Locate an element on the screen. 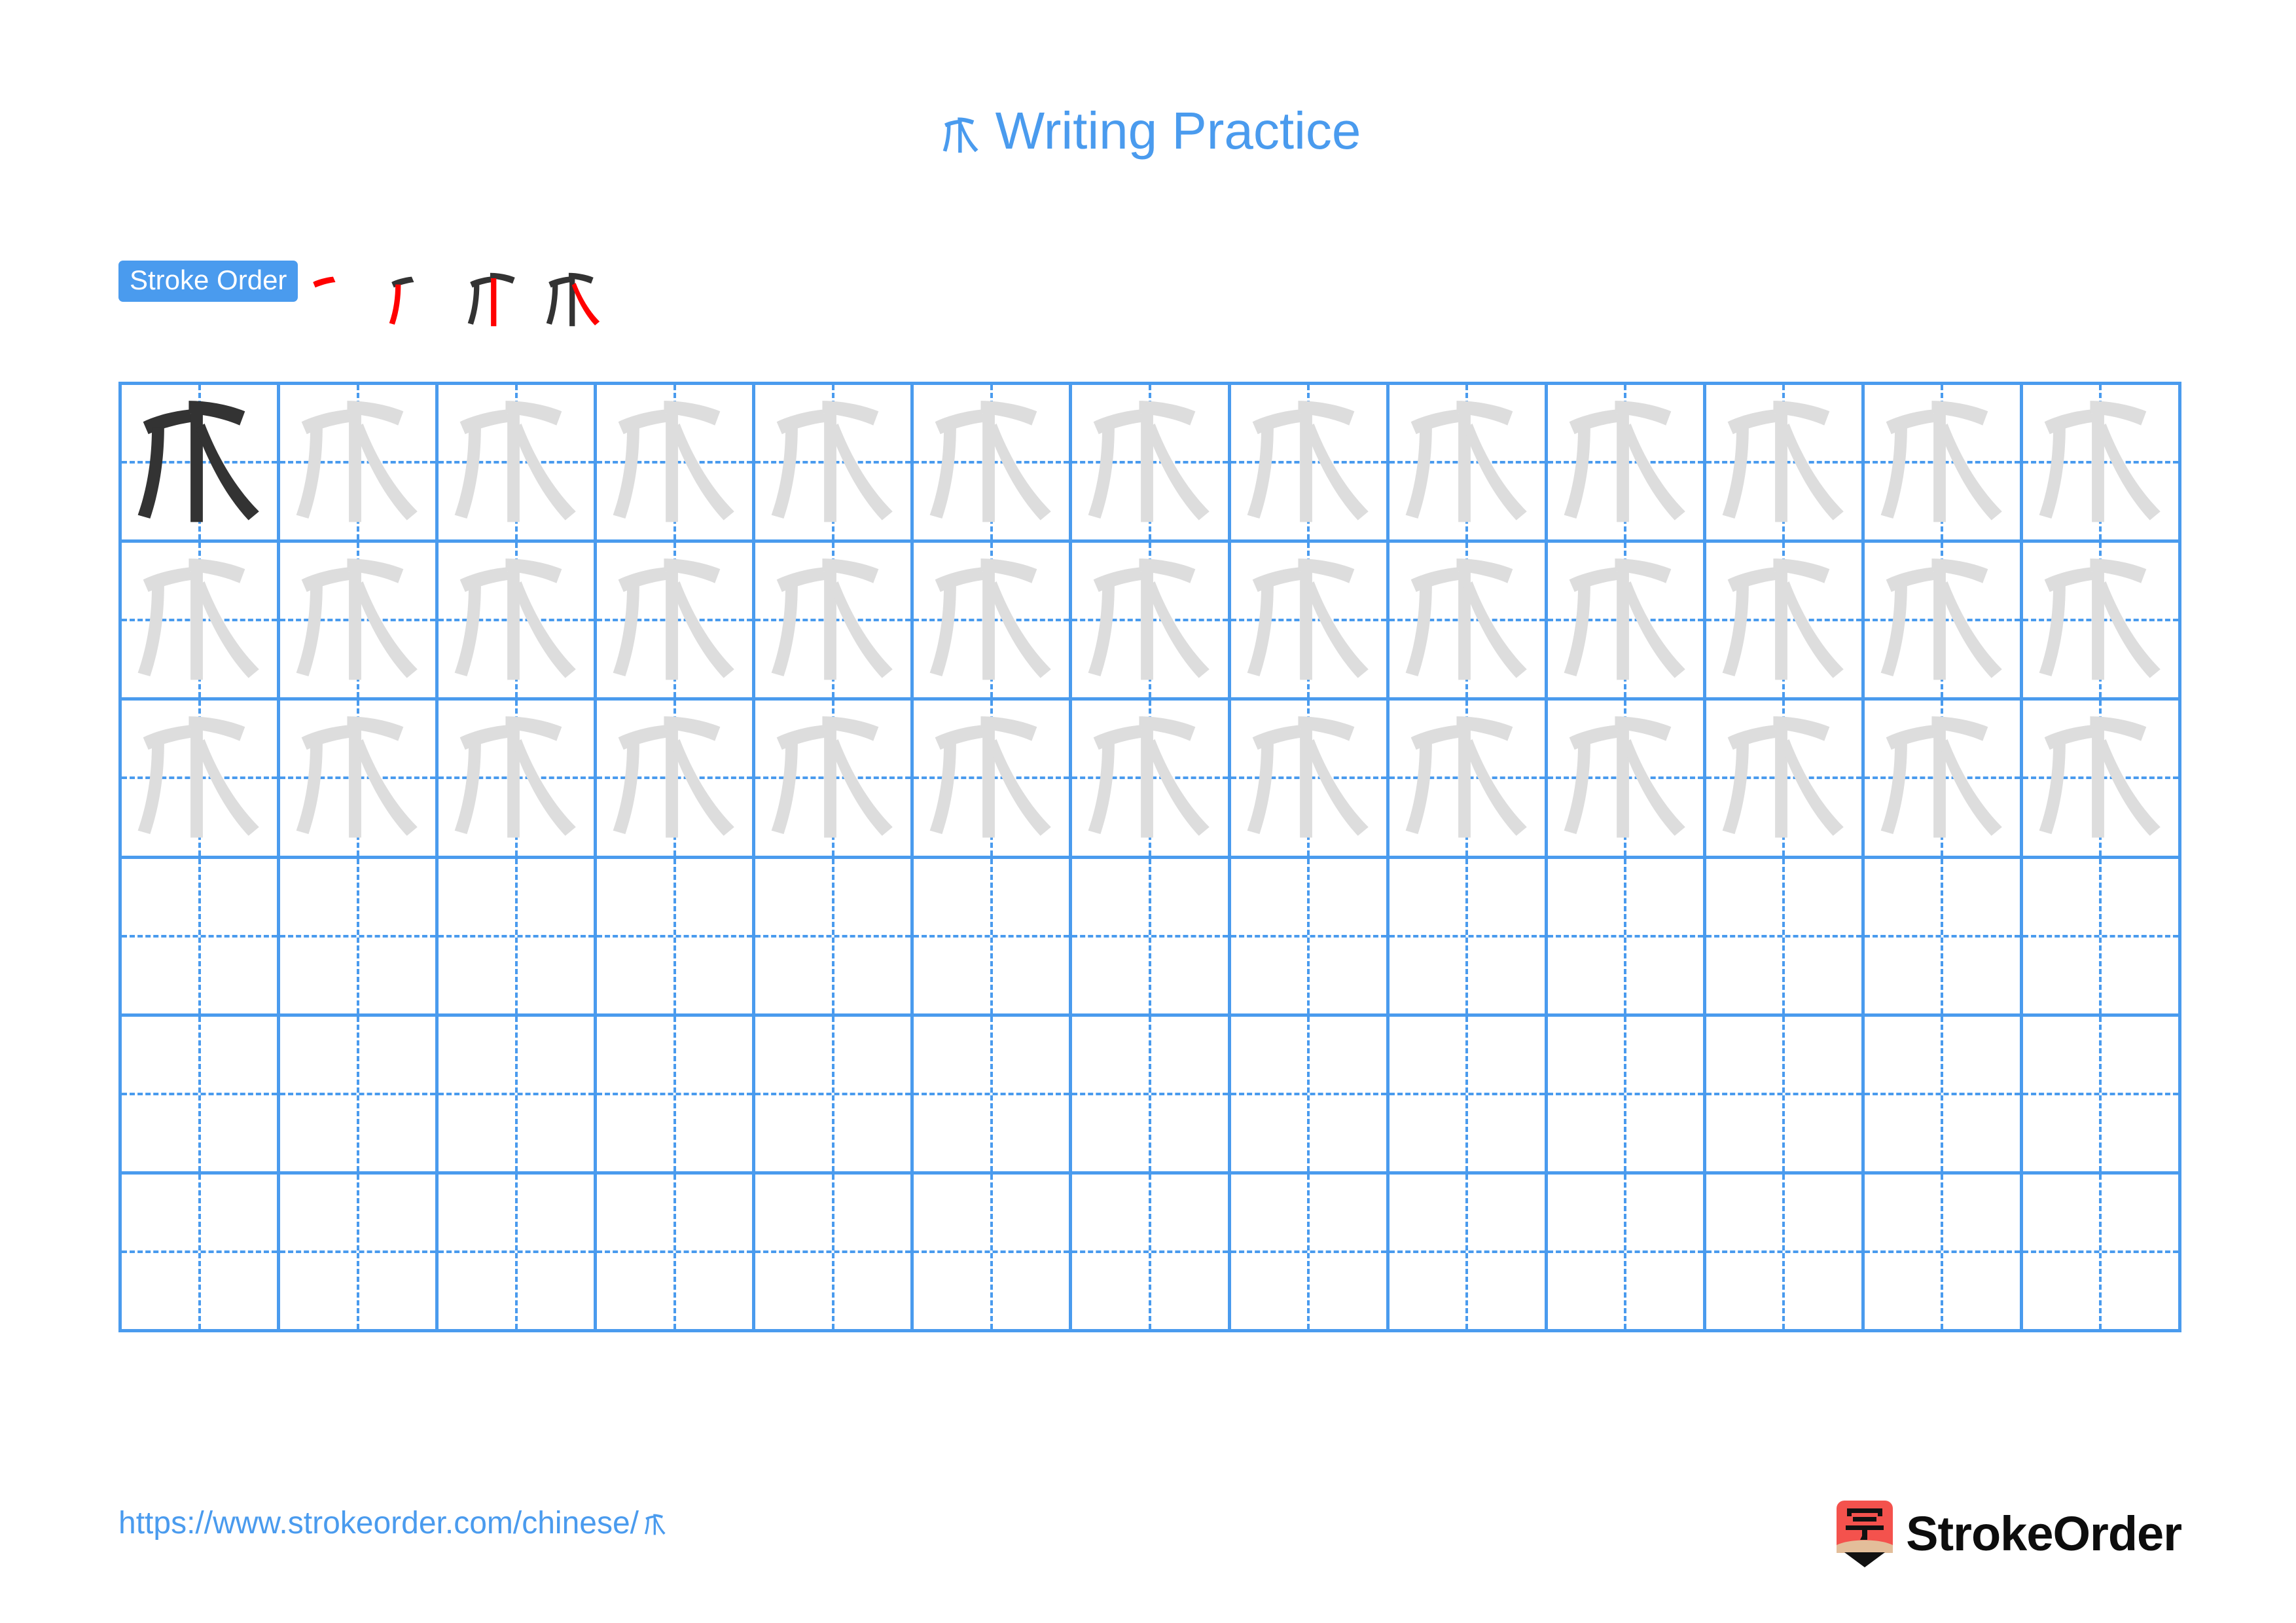 The width and height of the screenshot is (2296, 1623). footer-logo: StrokeOrder is located at coordinates (2009, 1533).